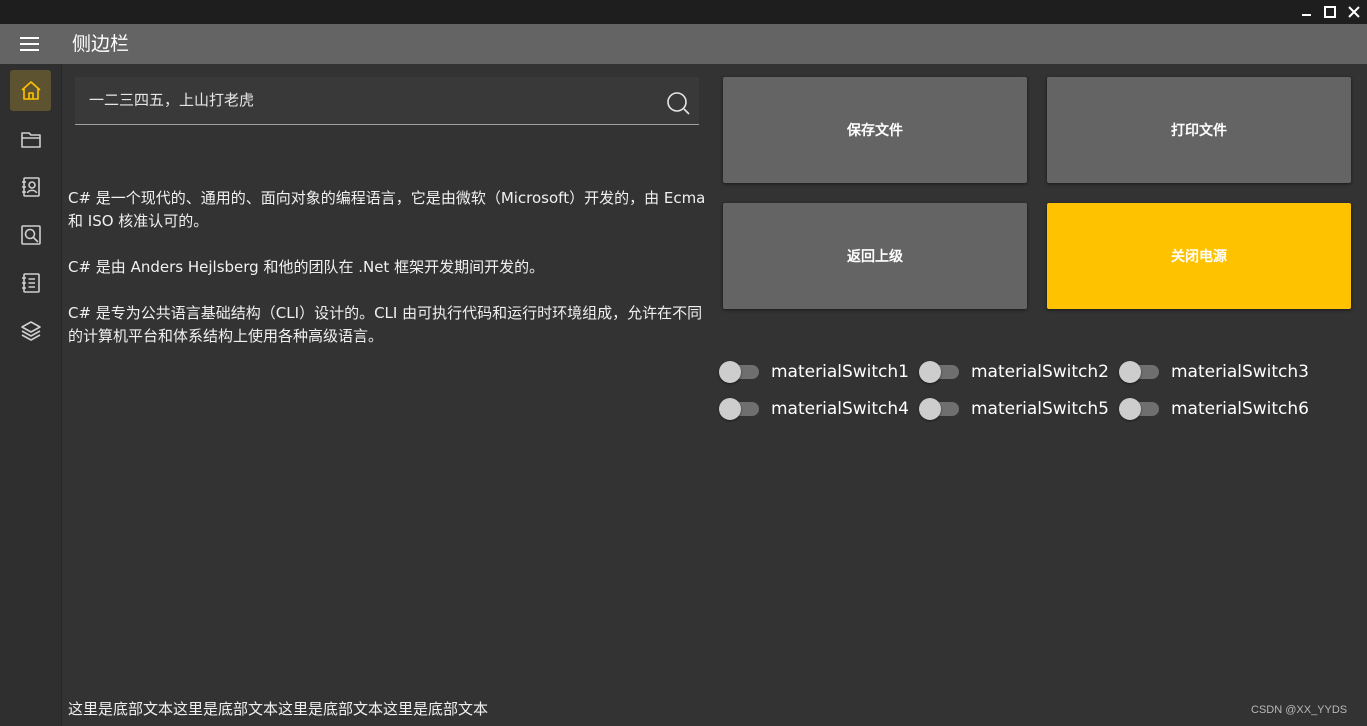 The width and height of the screenshot is (1367, 726). I want to click on power-off-button: 关闭电源, so click(1199, 256).